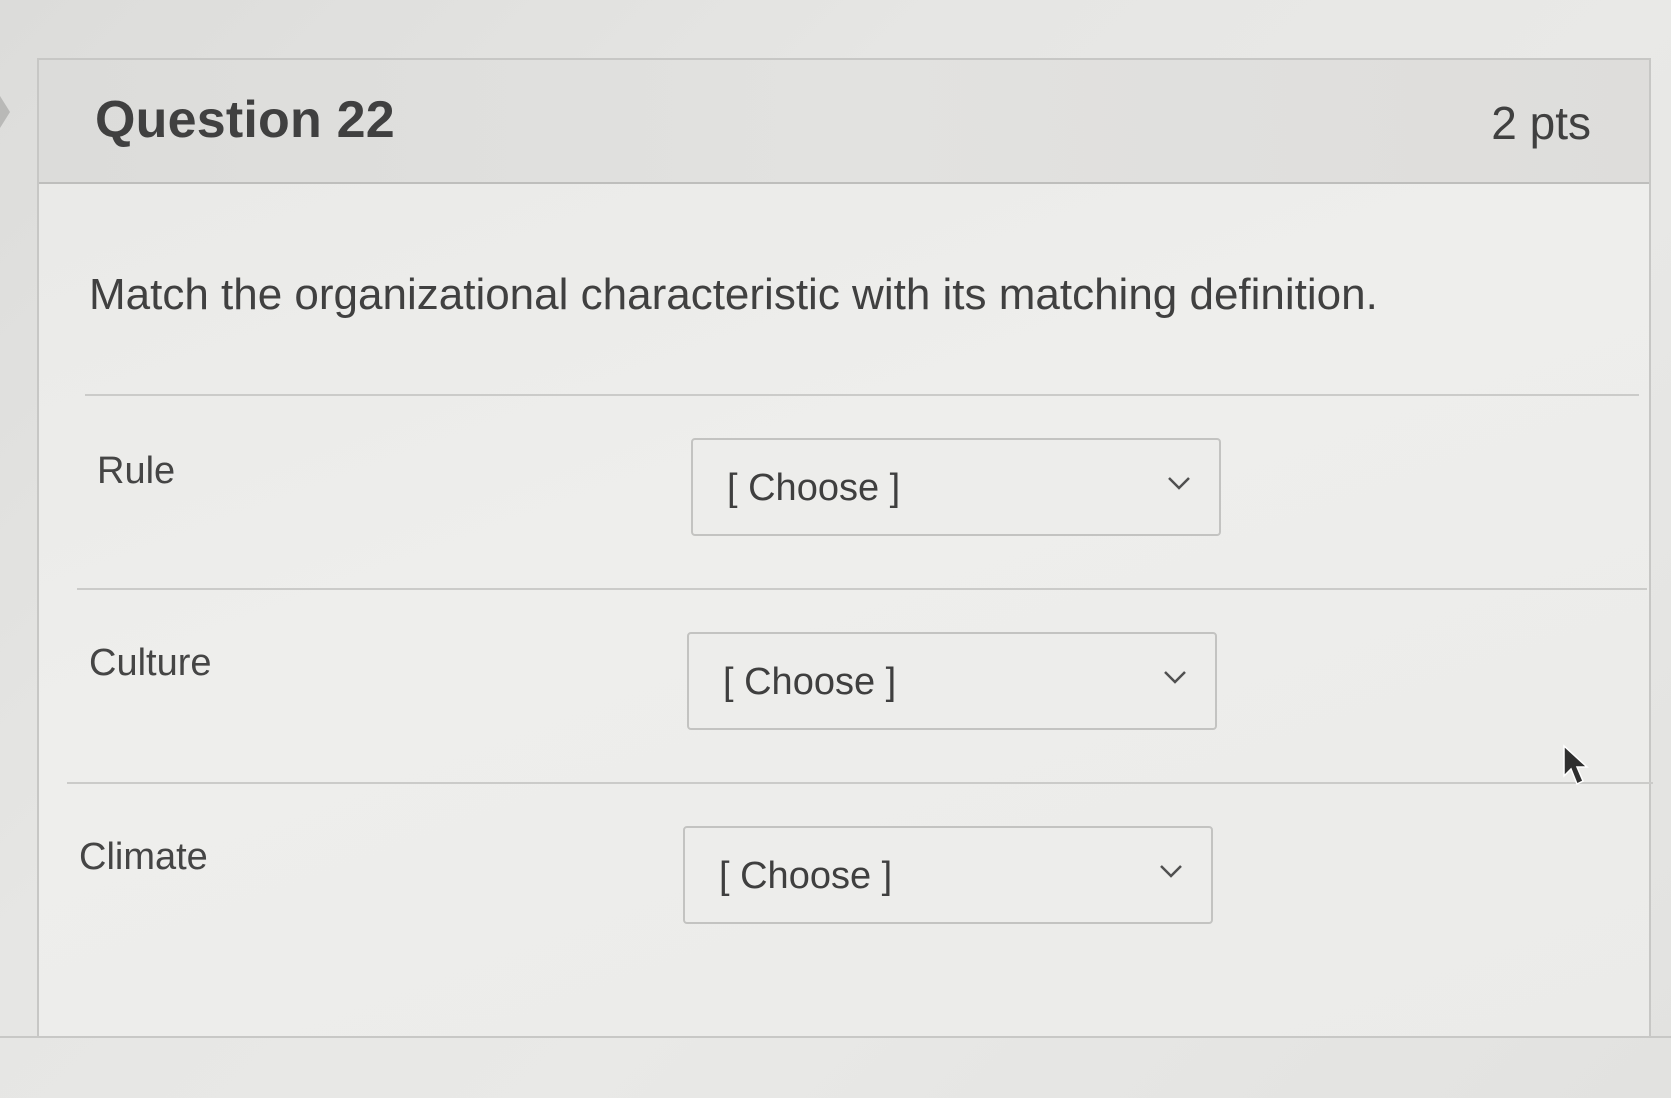 This screenshot has height=1098, width=1671. I want to click on left-arrow-icon, so click(5, 112).